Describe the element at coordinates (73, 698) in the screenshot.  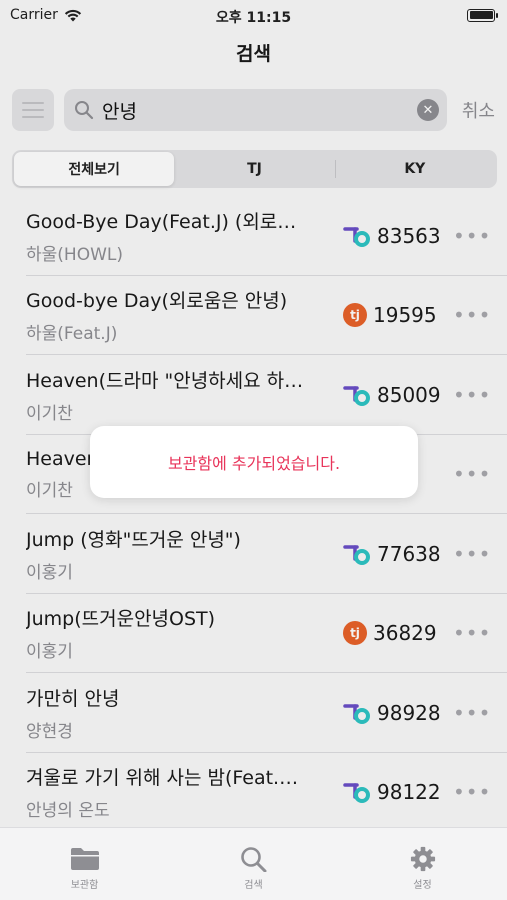
I see `song-title: 가만히 안녕` at that location.